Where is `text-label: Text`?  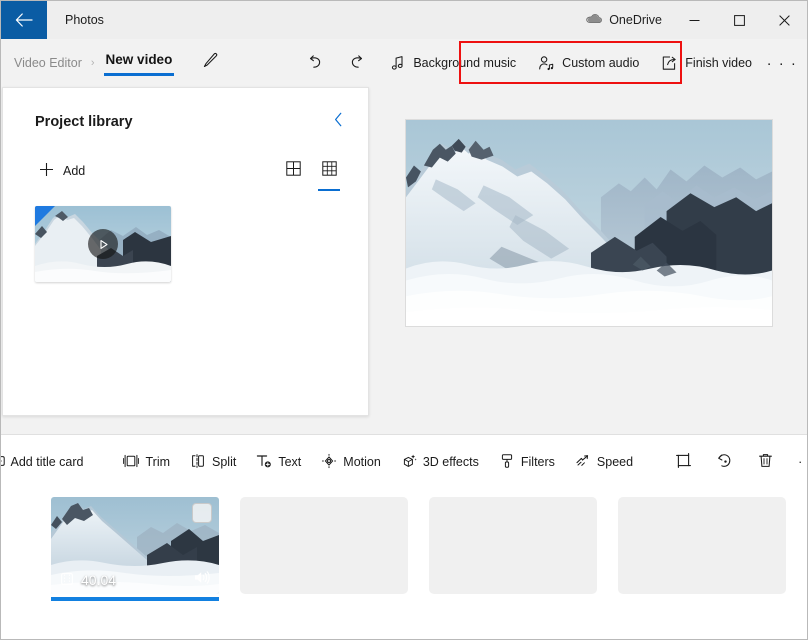 text-label: Text is located at coordinates (290, 462).